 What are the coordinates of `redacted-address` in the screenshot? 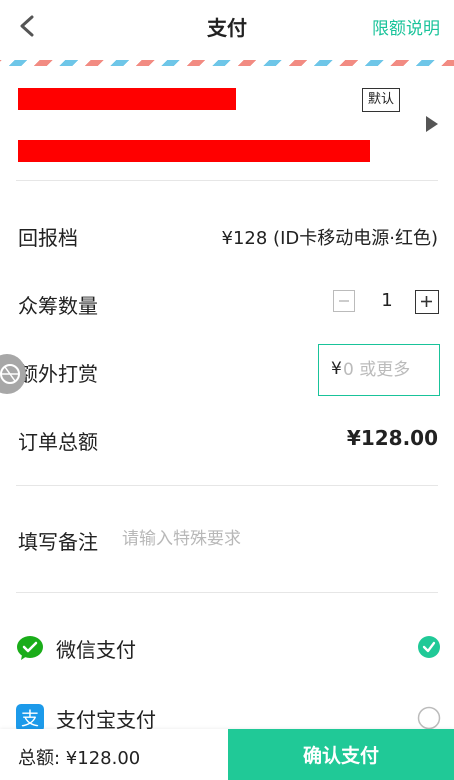 It's located at (194, 151).